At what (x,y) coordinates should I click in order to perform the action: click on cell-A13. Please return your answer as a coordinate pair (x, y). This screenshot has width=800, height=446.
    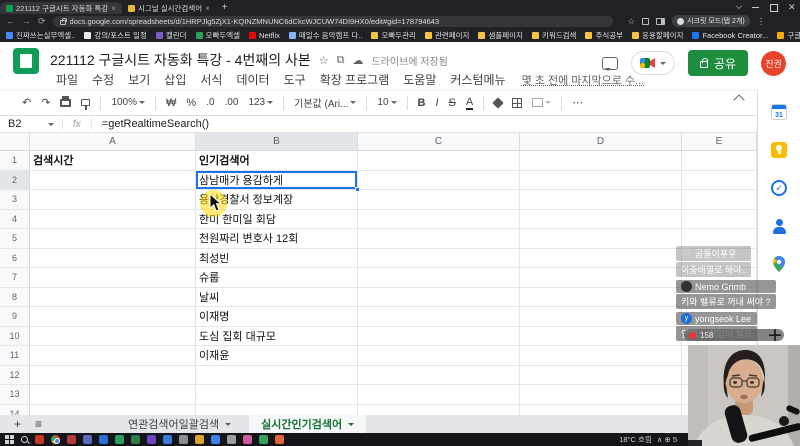
    Looking at the image, I should click on (113, 394).